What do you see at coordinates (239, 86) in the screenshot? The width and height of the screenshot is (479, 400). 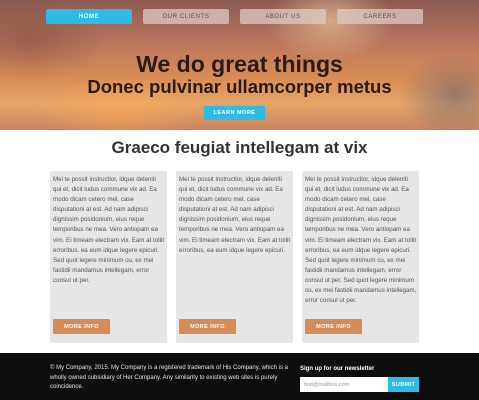 I see `hero-subtitle: Donec pulvinar ullamcorper metus` at bounding box center [239, 86].